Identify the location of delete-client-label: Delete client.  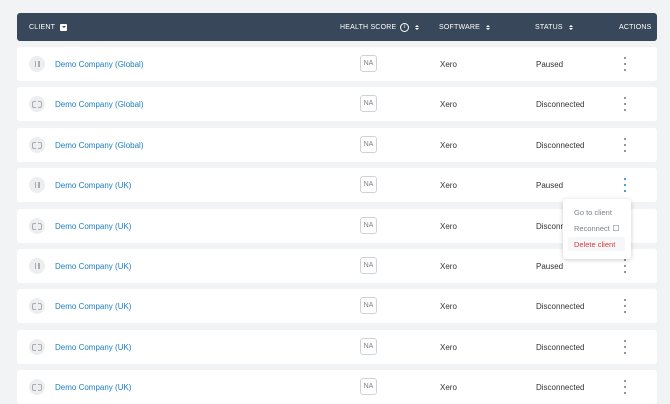
(595, 244).